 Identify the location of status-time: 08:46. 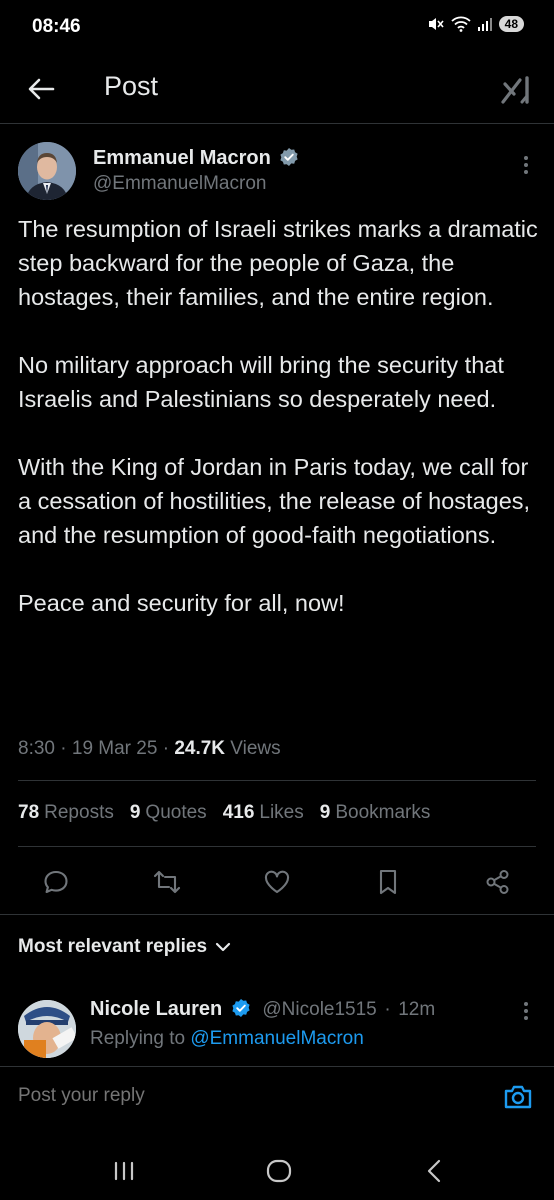
(56, 26).